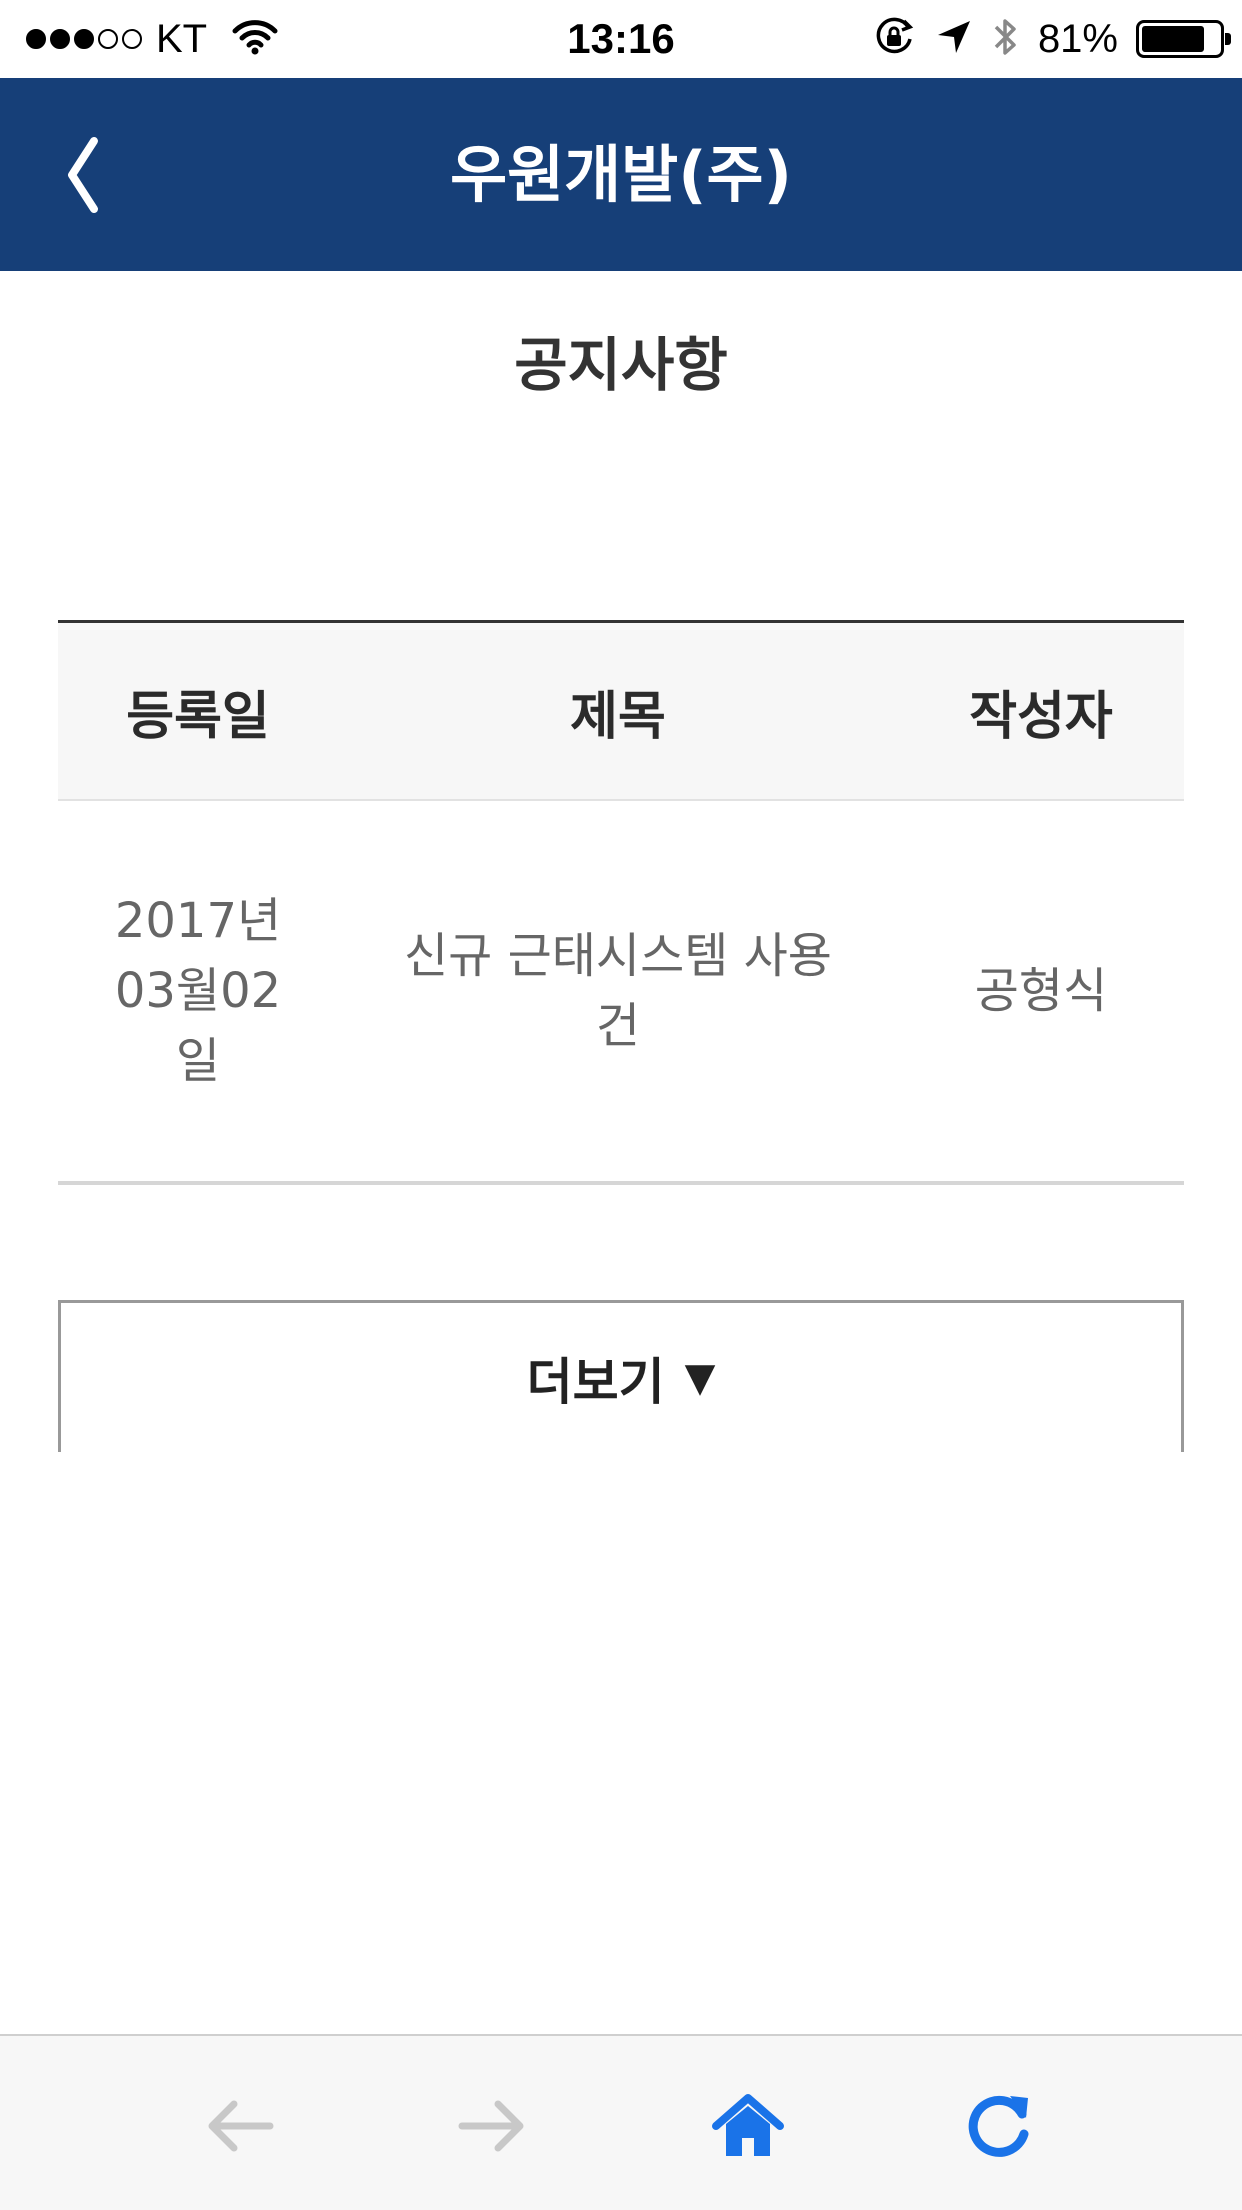 Image resolution: width=1242 pixels, height=2210 pixels. I want to click on row-title: 신규 근태시스템 사용 건, so click(618, 991).